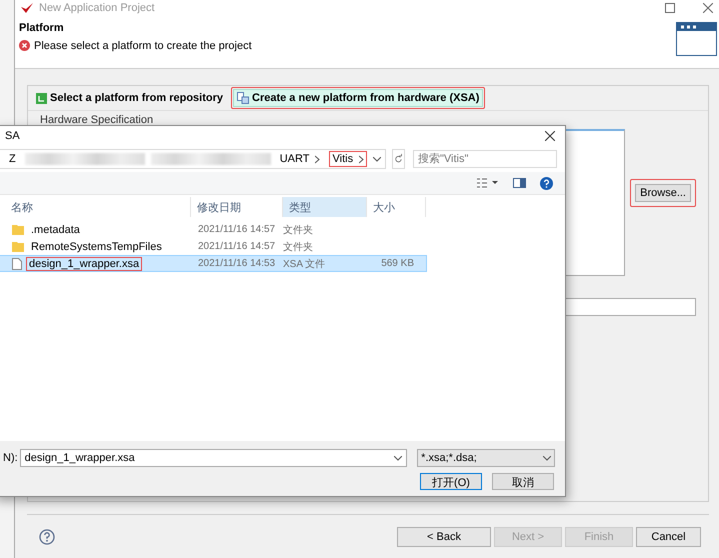  I want to click on preview-pane-icon, so click(519, 183).